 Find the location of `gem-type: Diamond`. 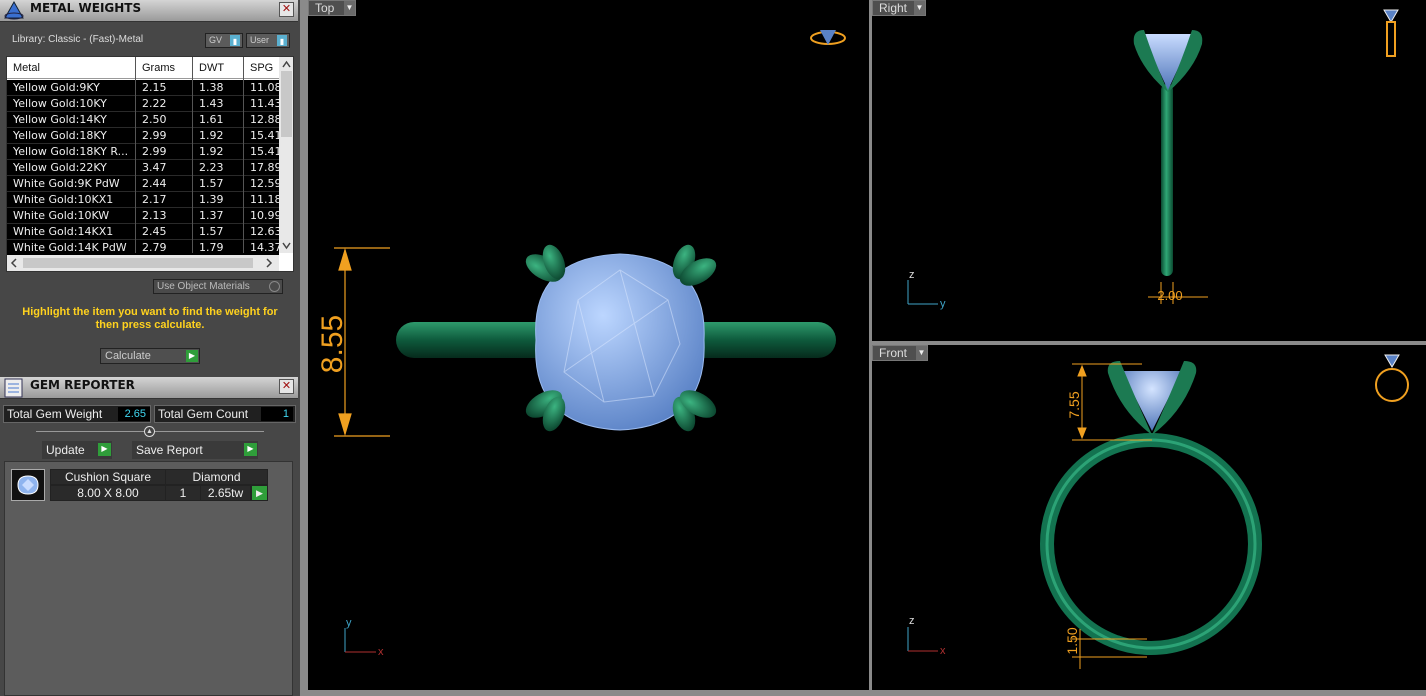

gem-type: Diamond is located at coordinates (216, 477).